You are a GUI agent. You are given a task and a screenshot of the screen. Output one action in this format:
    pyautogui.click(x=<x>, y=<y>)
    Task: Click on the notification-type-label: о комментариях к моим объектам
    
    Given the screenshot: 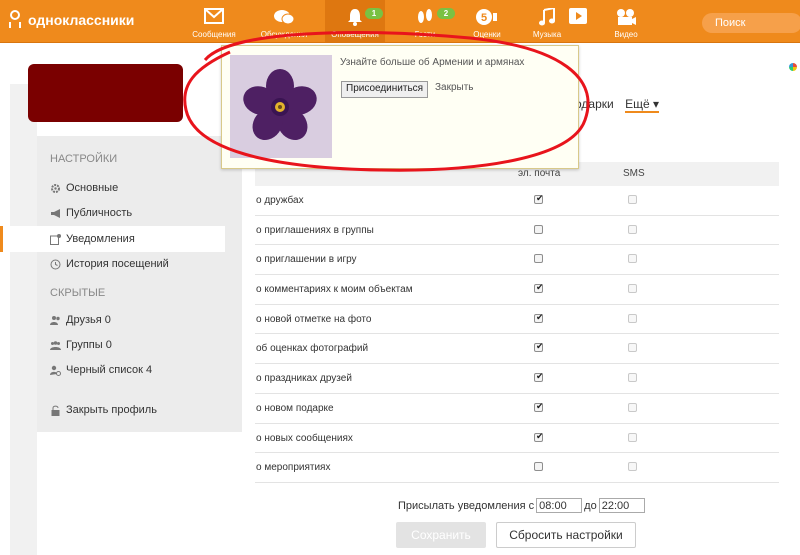 What is the action you would take?
    pyautogui.click(x=334, y=290)
    